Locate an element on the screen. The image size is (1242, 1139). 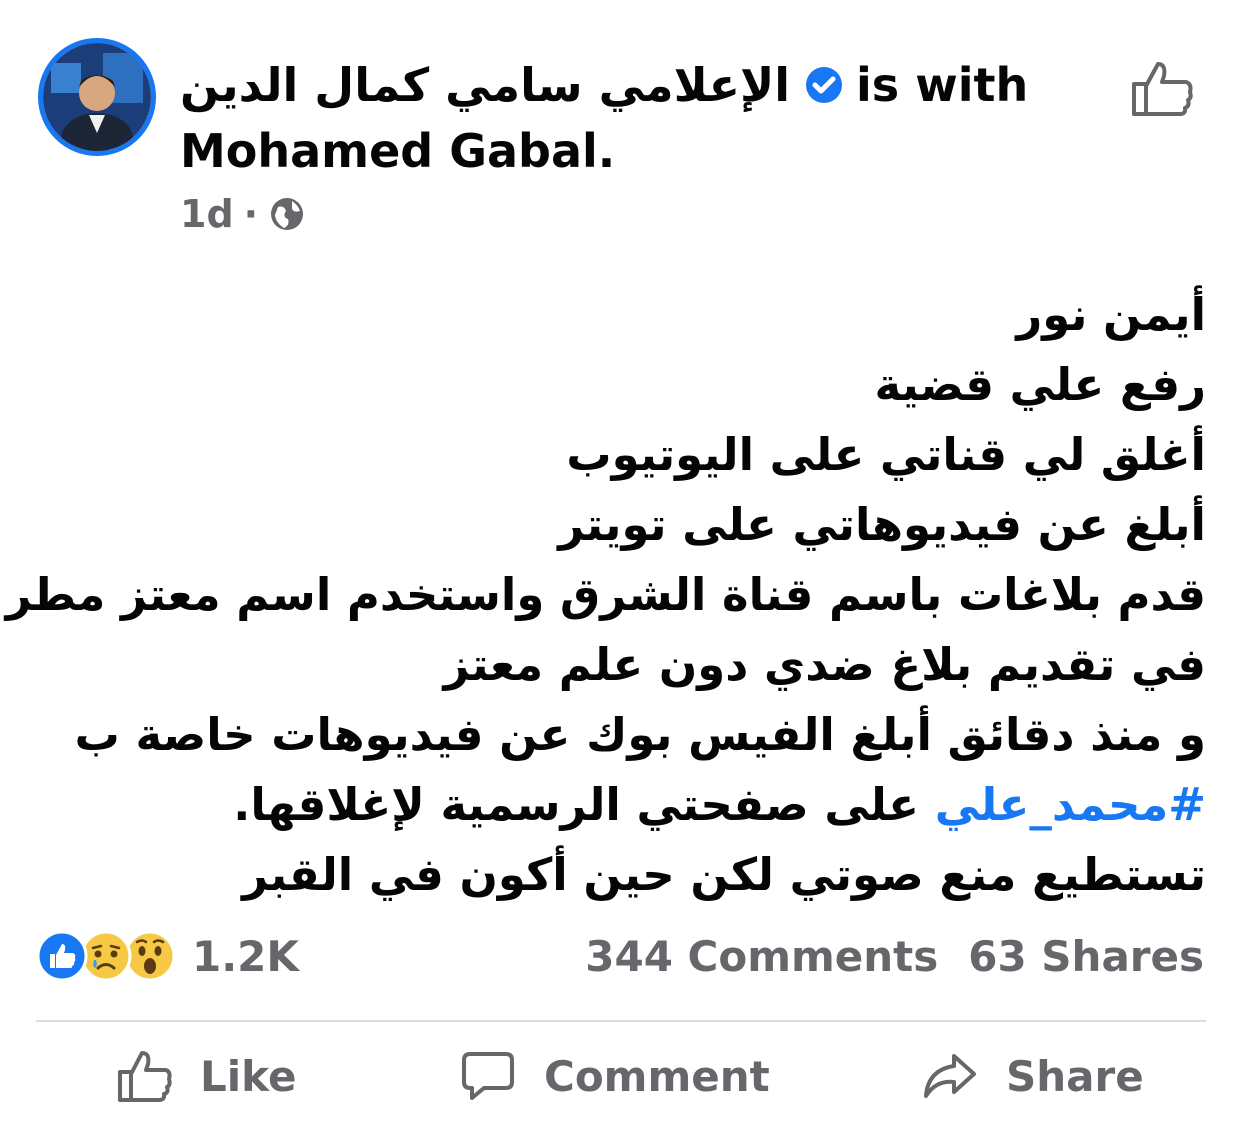
post-line-with-hashtag: #محمد_علي على صفحتي الرسمية لإغلاقها. is located at coordinates (623, 805).